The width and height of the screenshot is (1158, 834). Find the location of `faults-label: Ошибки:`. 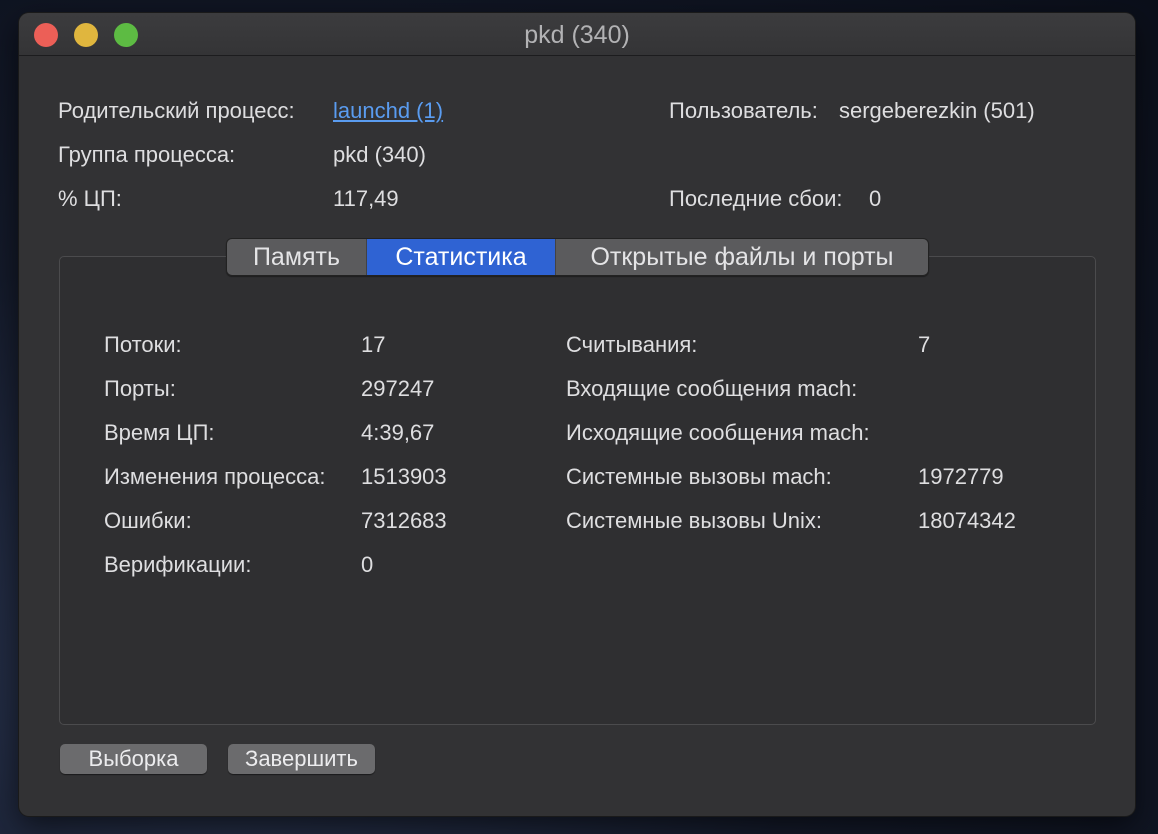

faults-label: Ошибки: is located at coordinates (148, 520).